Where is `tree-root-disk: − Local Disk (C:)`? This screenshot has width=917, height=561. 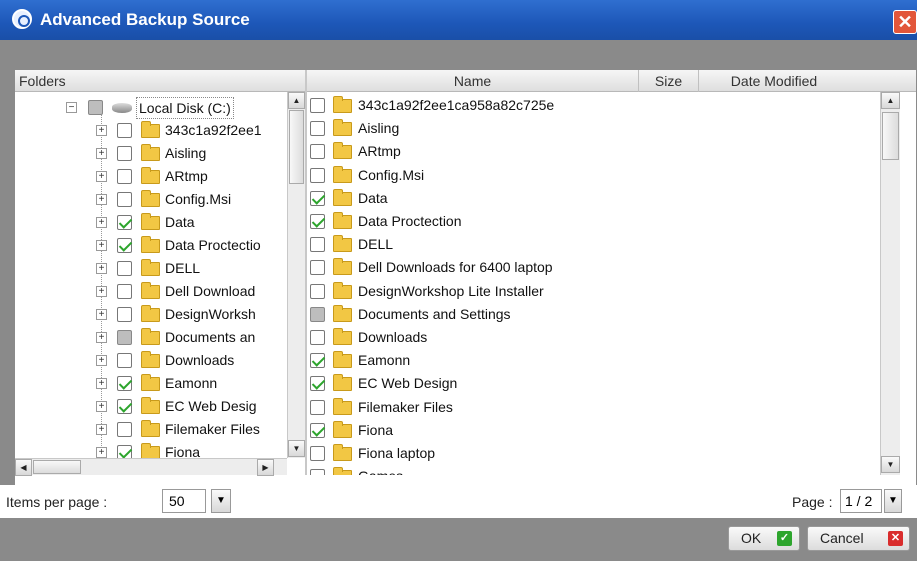 tree-root-disk: − Local Disk (C:) is located at coordinates (150, 107).